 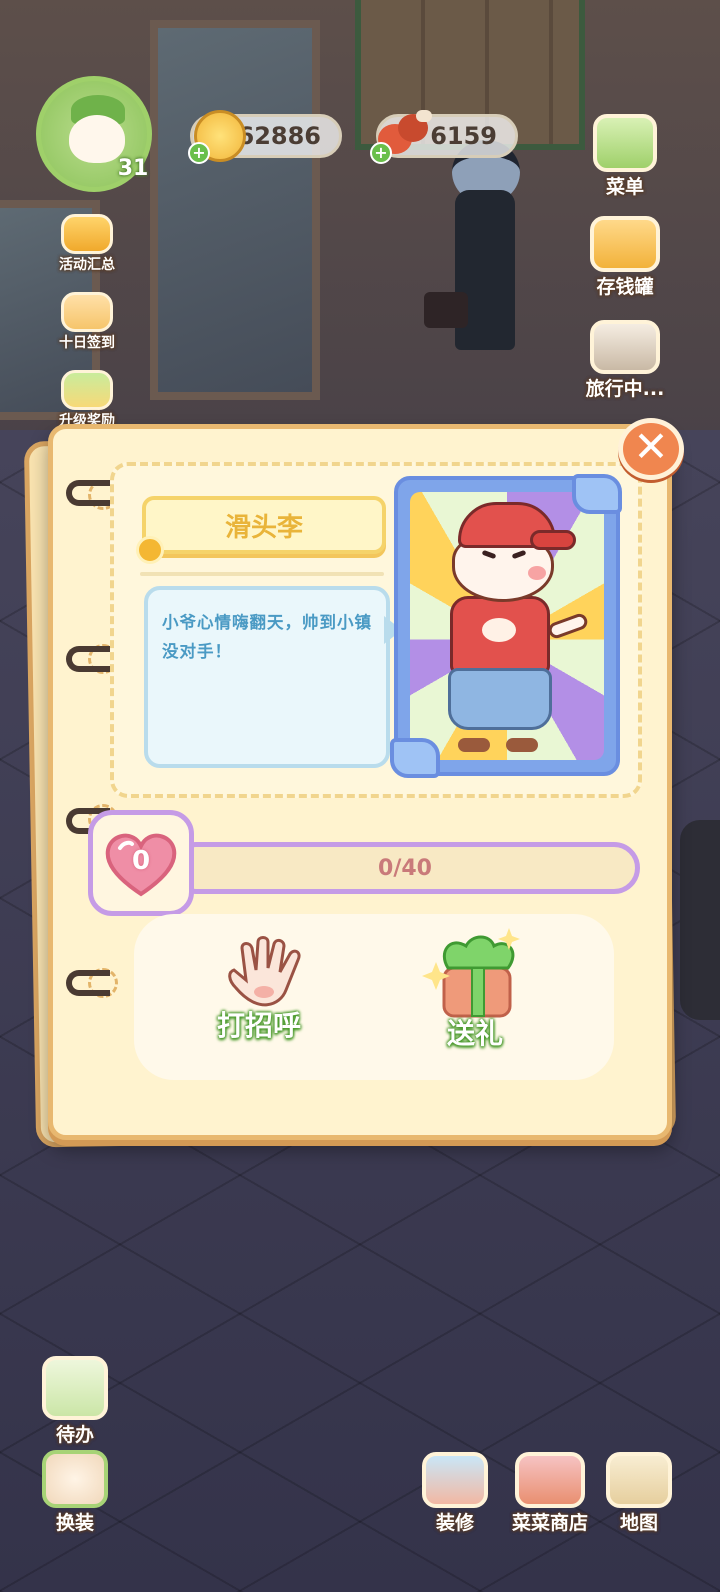 What do you see at coordinates (700, 920) in the screenshot?
I see `background-figure` at bounding box center [700, 920].